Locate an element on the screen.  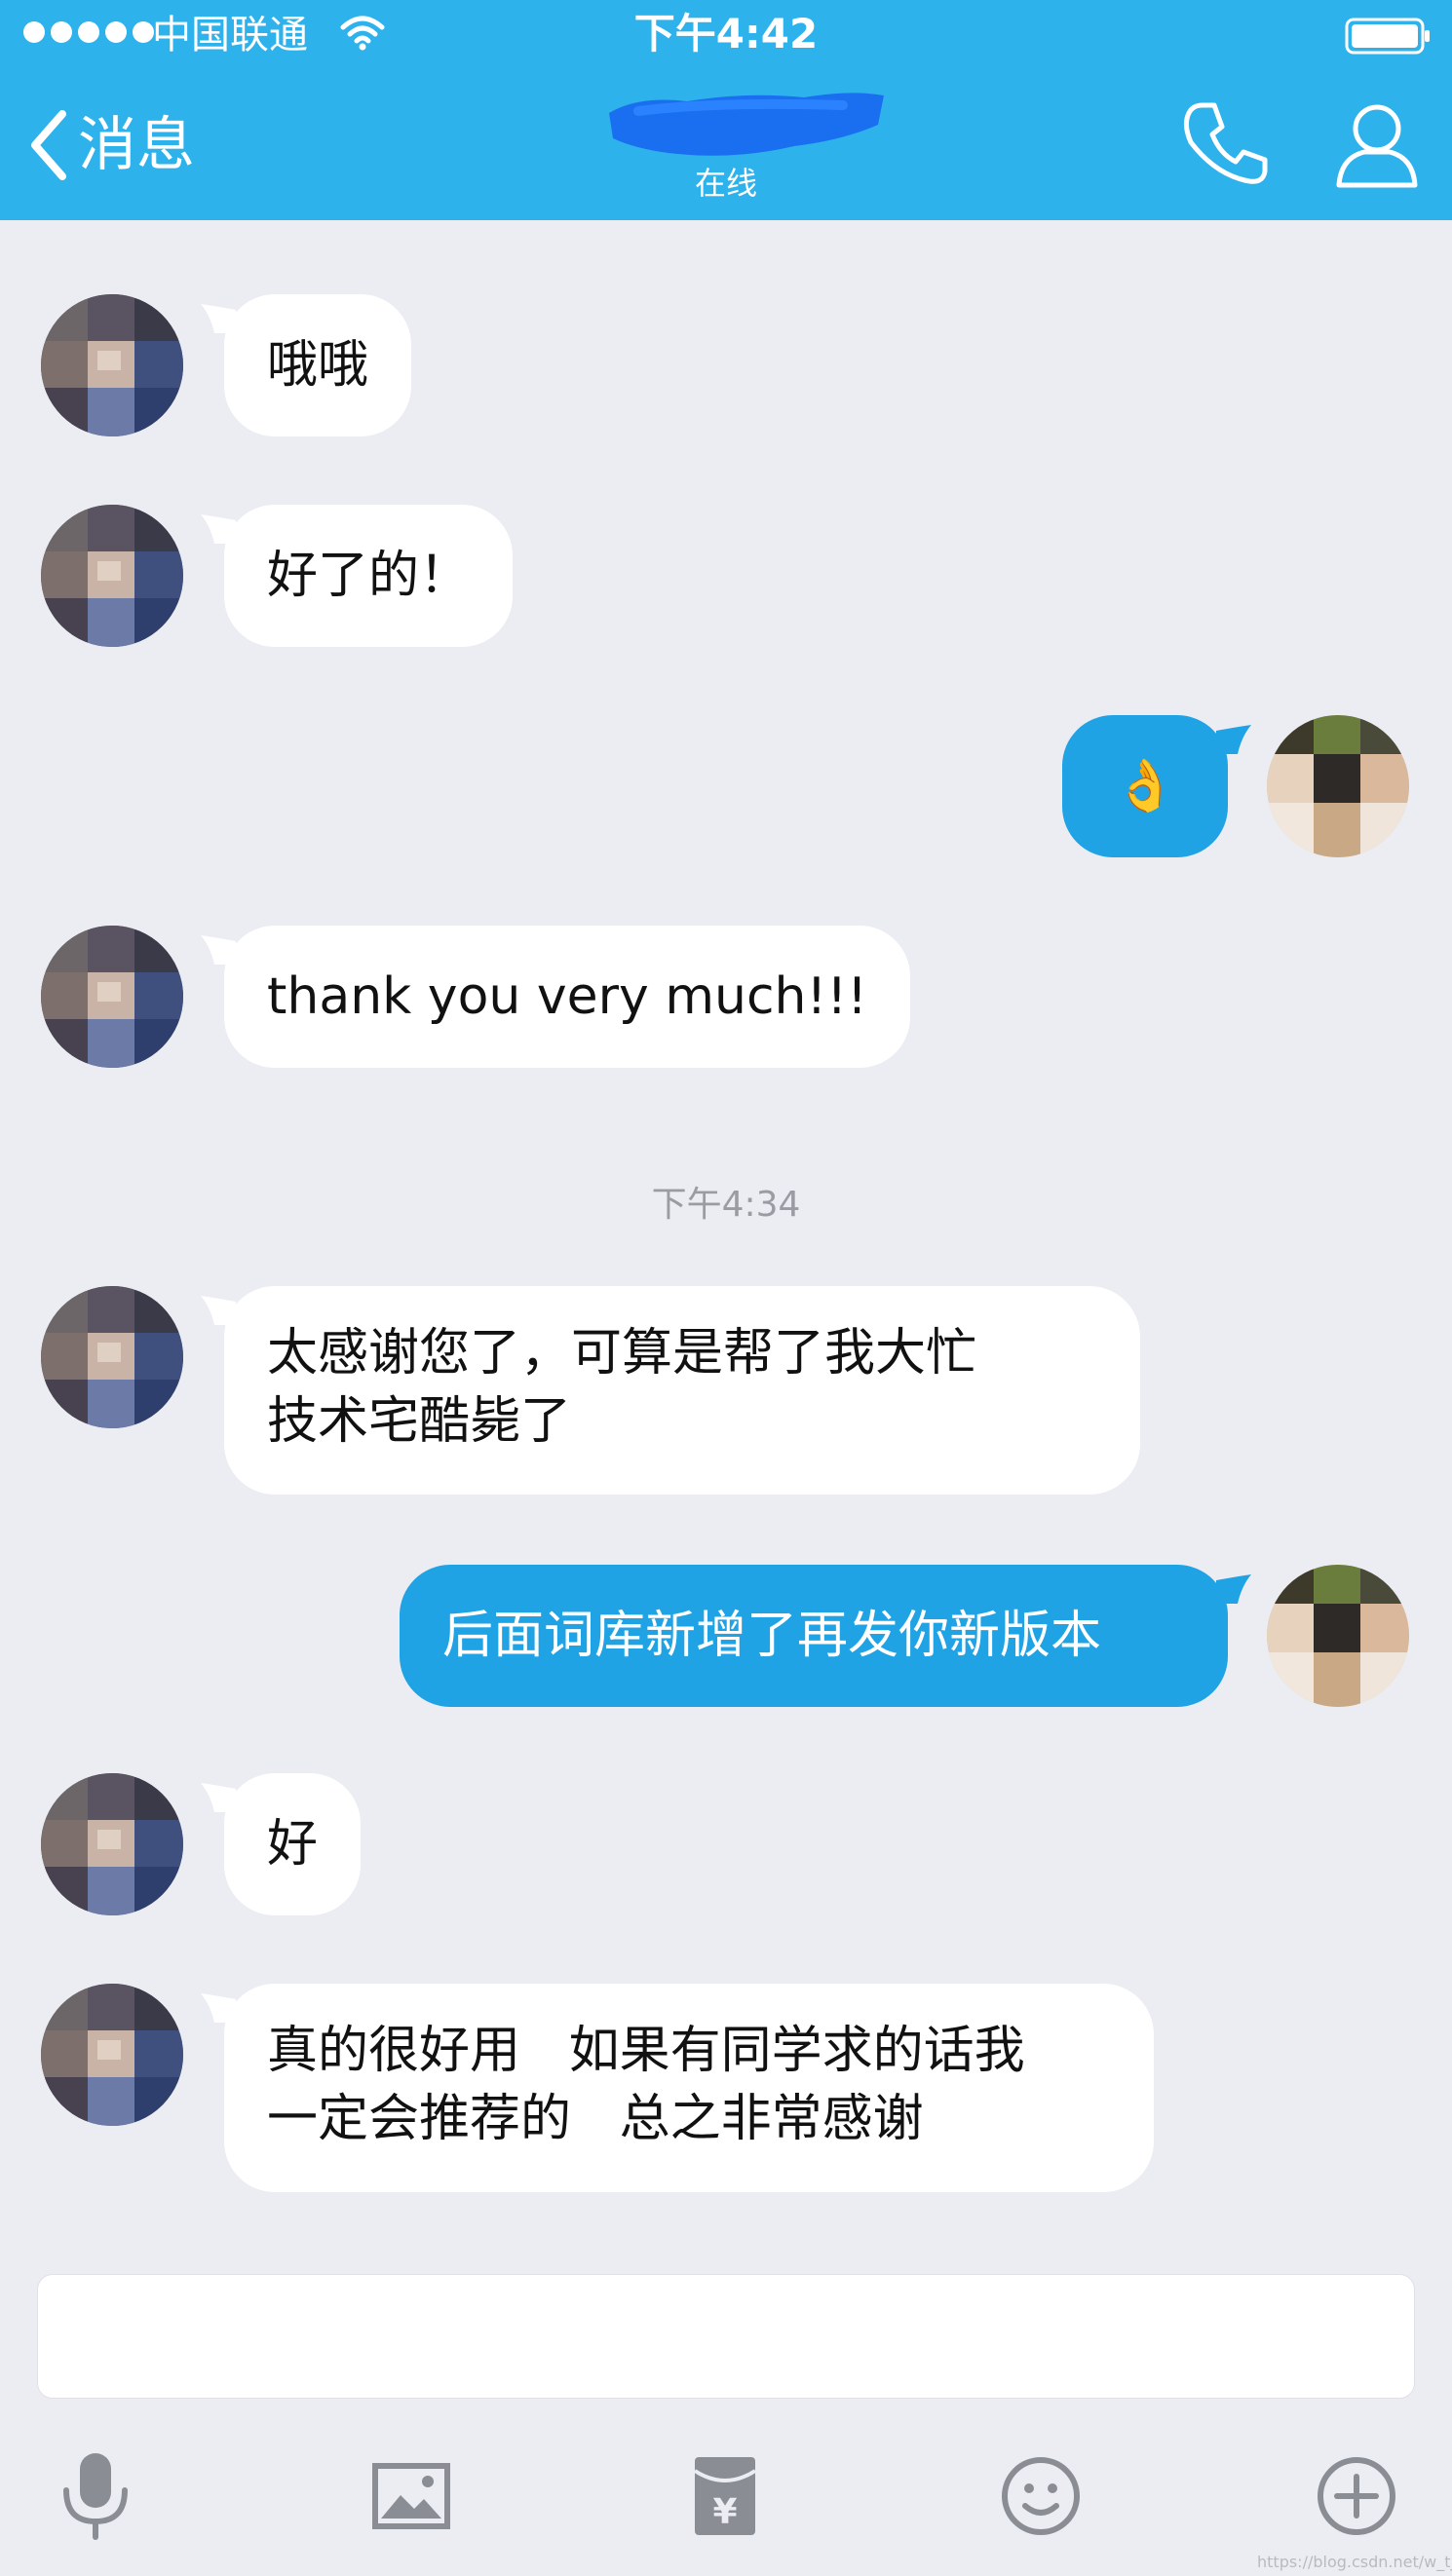
message-bubble: 太感谢您了，可算是帮了我大忙 技术宅酷毙了 is located at coordinates (671, 1390).